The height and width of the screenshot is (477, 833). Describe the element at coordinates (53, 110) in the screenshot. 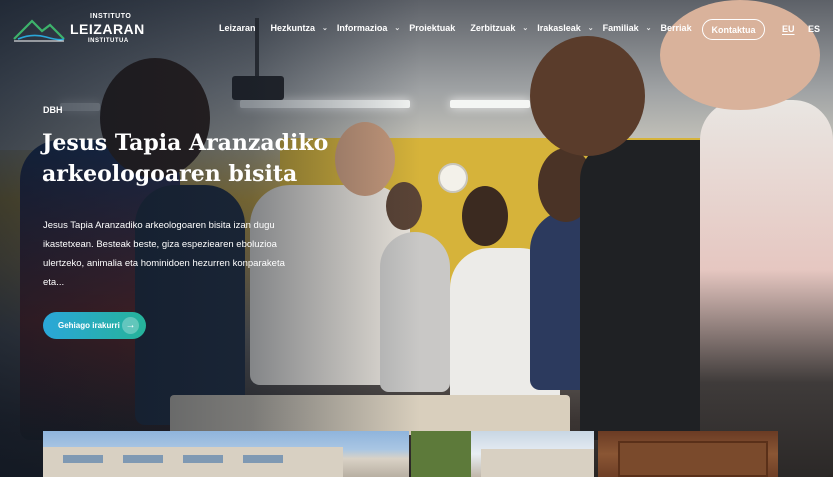

I see `post-category-tag: DBH` at that location.